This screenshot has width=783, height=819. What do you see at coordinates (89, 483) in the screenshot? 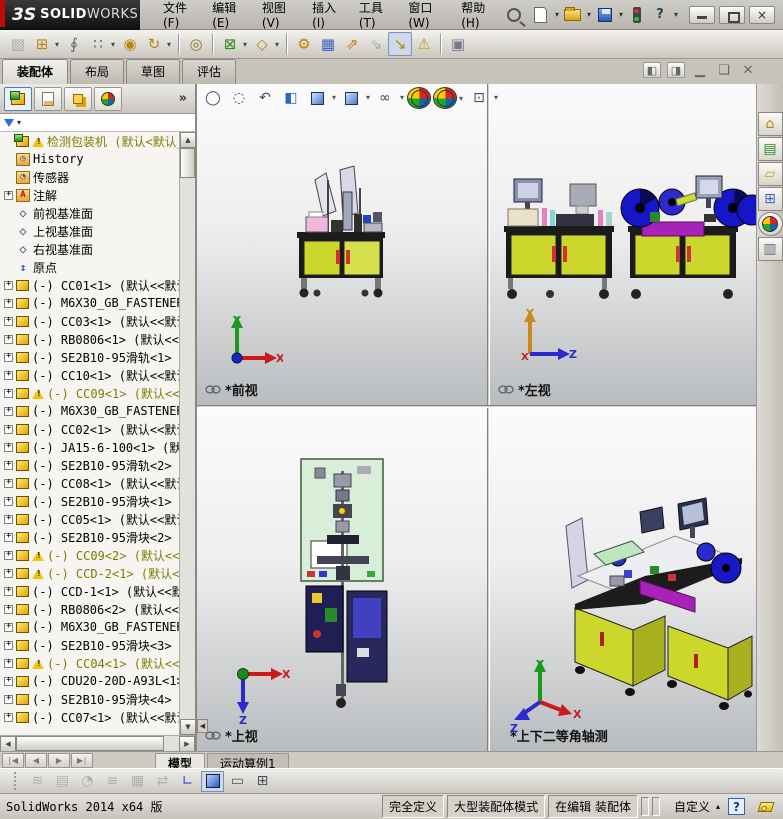
I see `tree-item: (-) CC08<1> (默认<<默认` at bounding box center [89, 483].